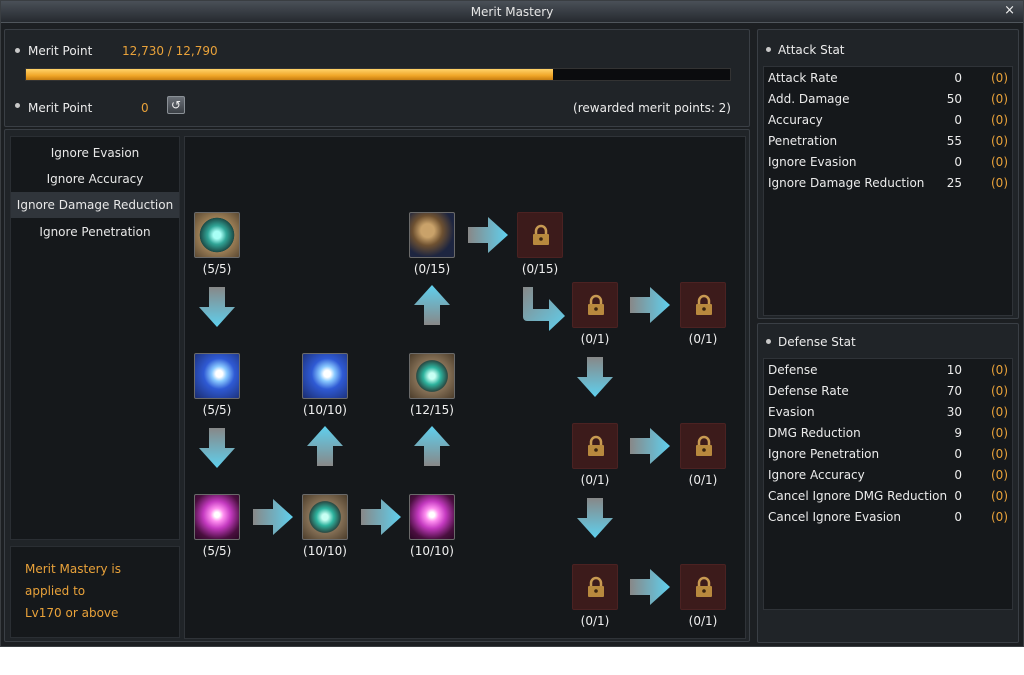 The width and height of the screenshot is (1024, 675). Describe the element at coordinates (888, 143) in the screenshot. I see `stat-row: Penetration 55 (0)` at that location.